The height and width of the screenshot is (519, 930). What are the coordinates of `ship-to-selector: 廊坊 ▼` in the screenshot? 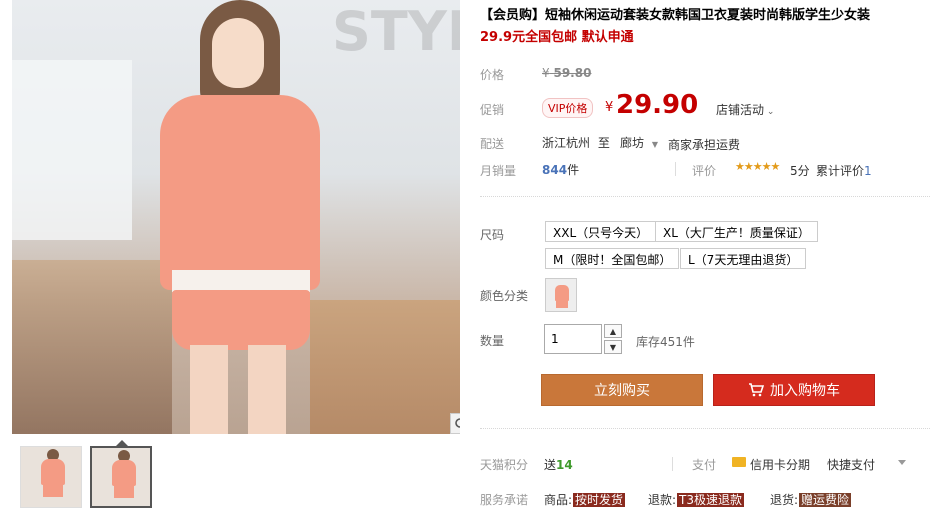 It's located at (639, 142).